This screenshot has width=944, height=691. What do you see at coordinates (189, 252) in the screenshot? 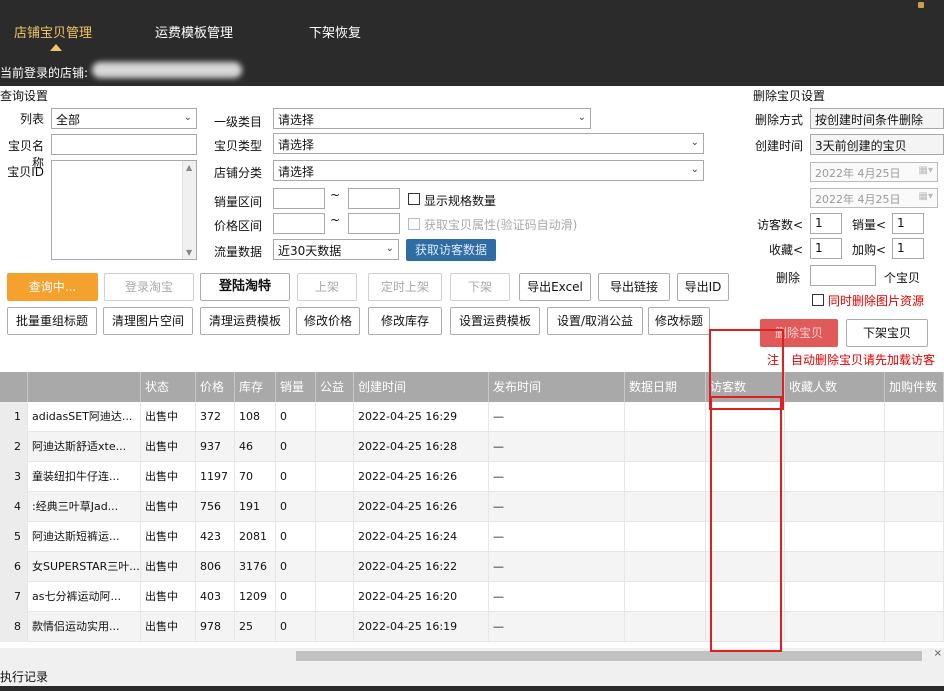
I see `scroll-down-icon: ▼` at bounding box center [189, 252].